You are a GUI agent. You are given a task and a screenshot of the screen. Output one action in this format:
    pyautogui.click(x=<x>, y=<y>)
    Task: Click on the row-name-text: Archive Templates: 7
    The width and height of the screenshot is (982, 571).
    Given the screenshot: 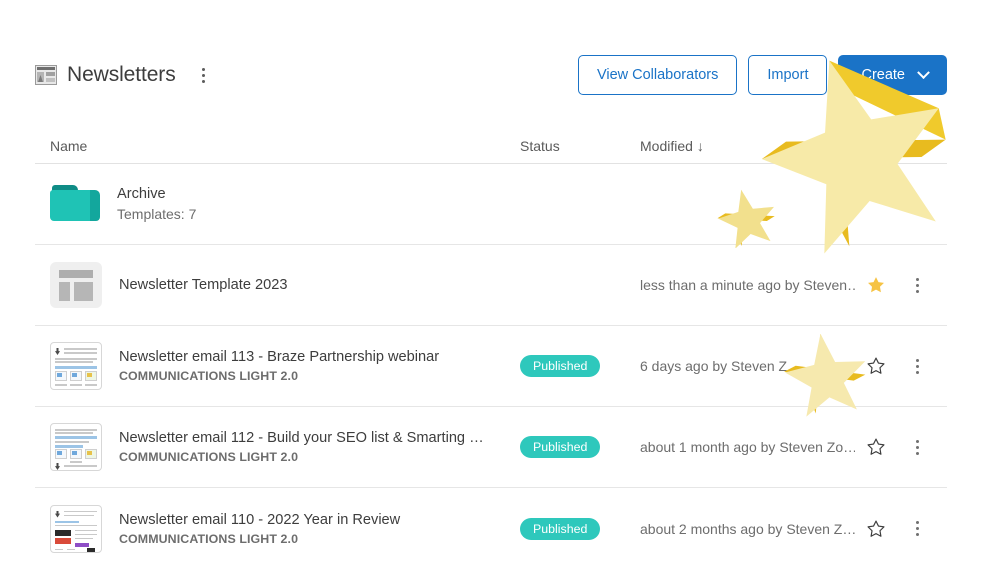 What is the action you would take?
    pyautogui.click(x=156, y=204)
    